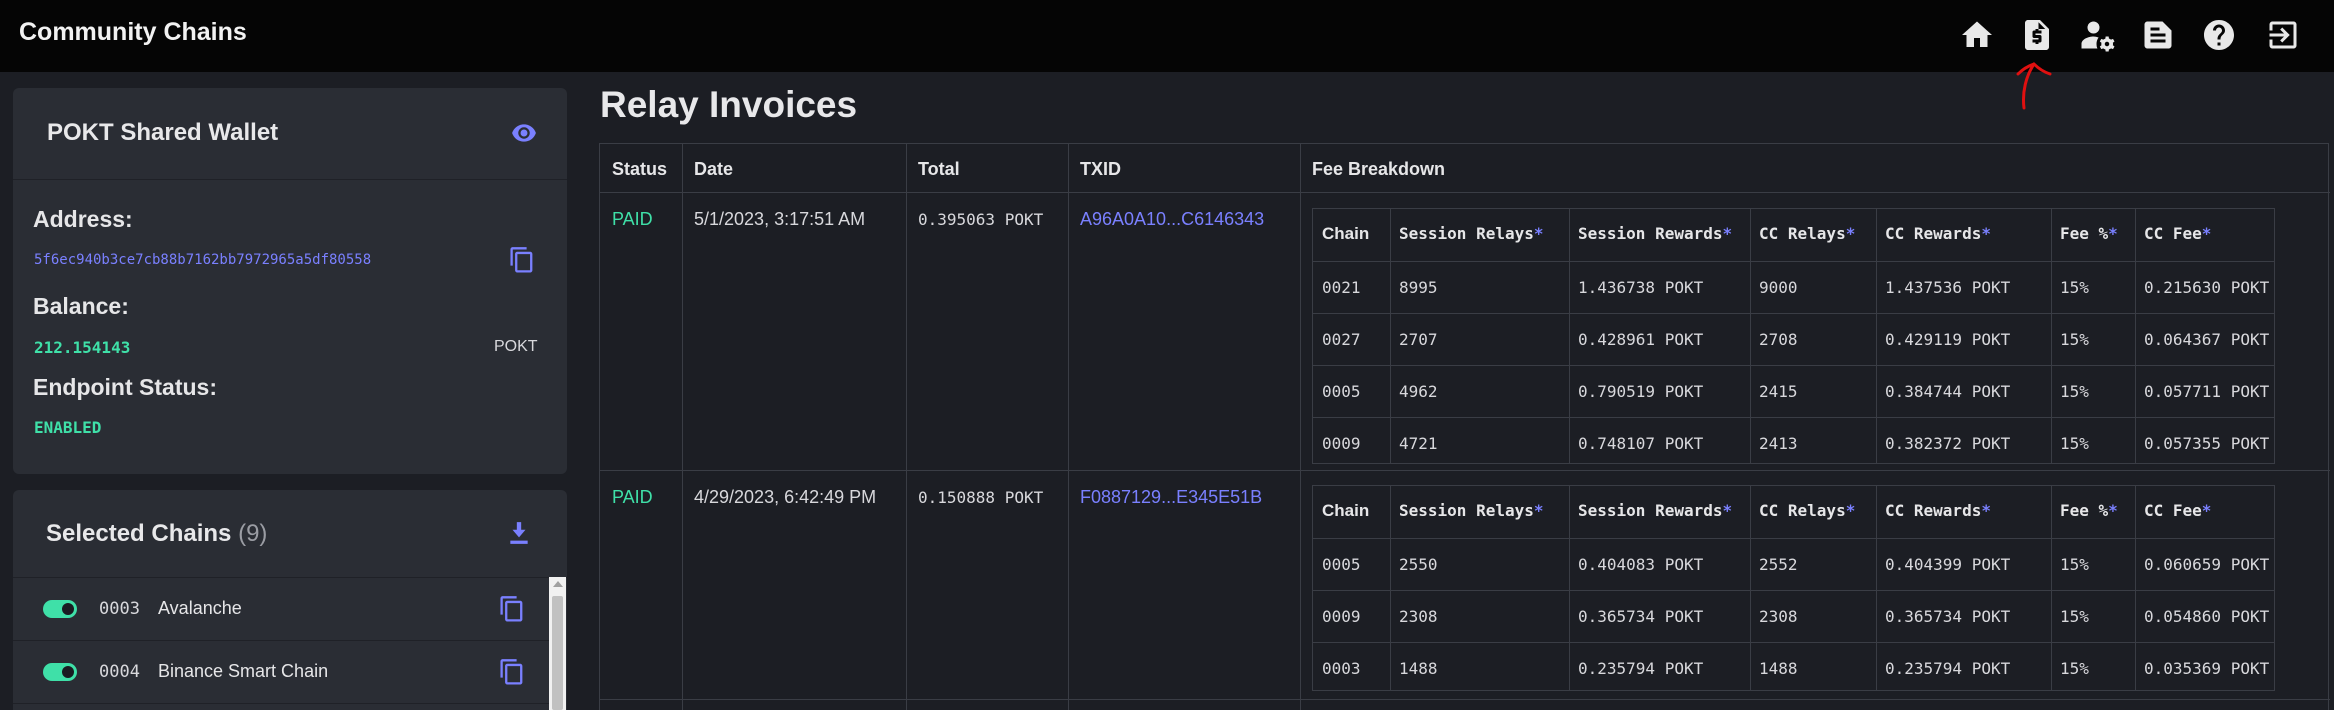 Image resolution: width=2334 pixels, height=710 pixels. What do you see at coordinates (1948, 443) in the screenshot?
I see `fee-cell: 0.382372 POKT` at bounding box center [1948, 443].